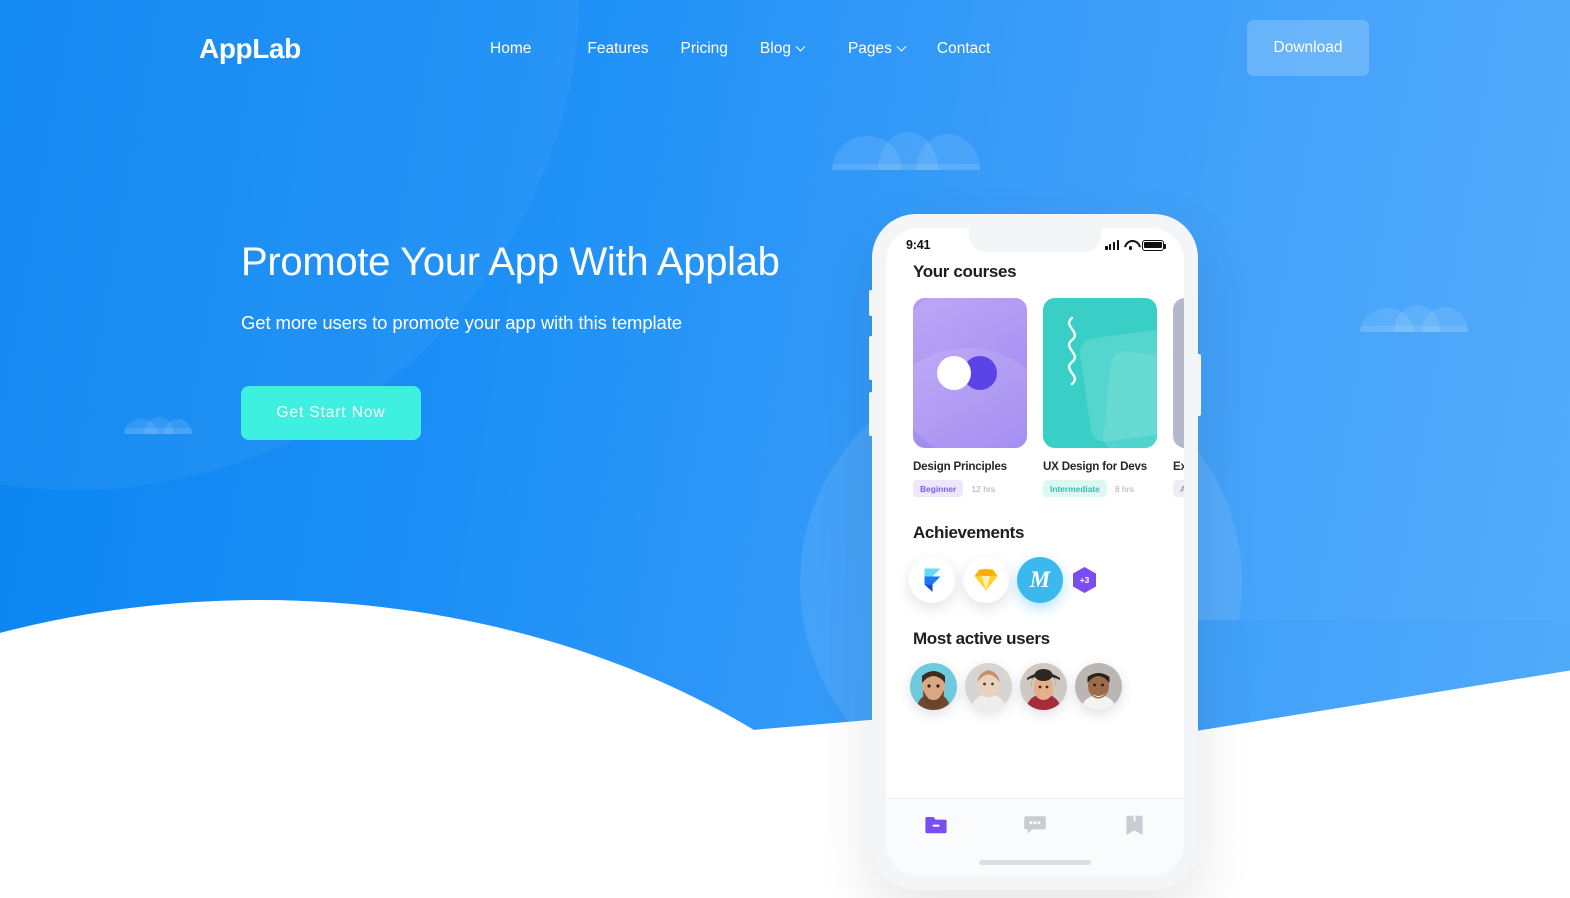  What do you see at coordinates (1414, 316) in the screenshot?
I see `cloud-decoration-right` at bounding box center [1414, 316].